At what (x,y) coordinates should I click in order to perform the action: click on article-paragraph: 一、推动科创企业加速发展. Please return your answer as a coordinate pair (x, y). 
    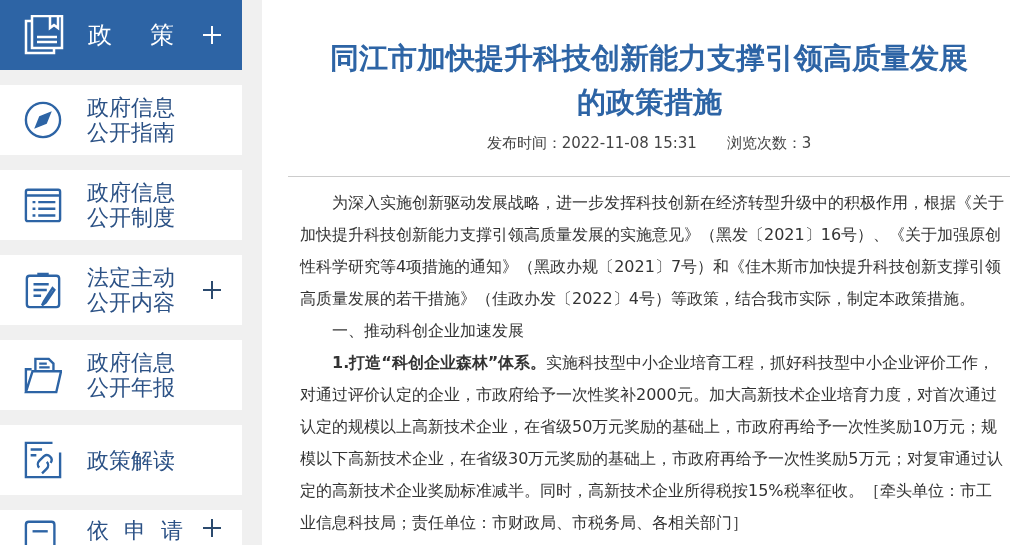
    Looking at the image, I should click on (428, 331).